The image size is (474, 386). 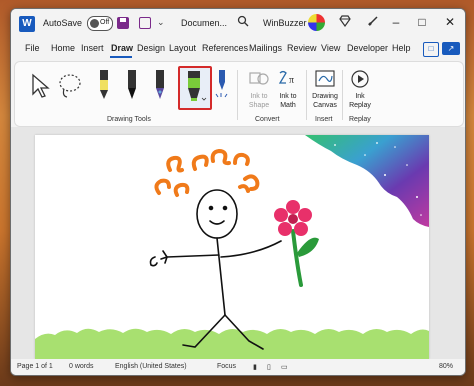 I want to click on galaxy-pen-icon, so click(x=160, y=85).